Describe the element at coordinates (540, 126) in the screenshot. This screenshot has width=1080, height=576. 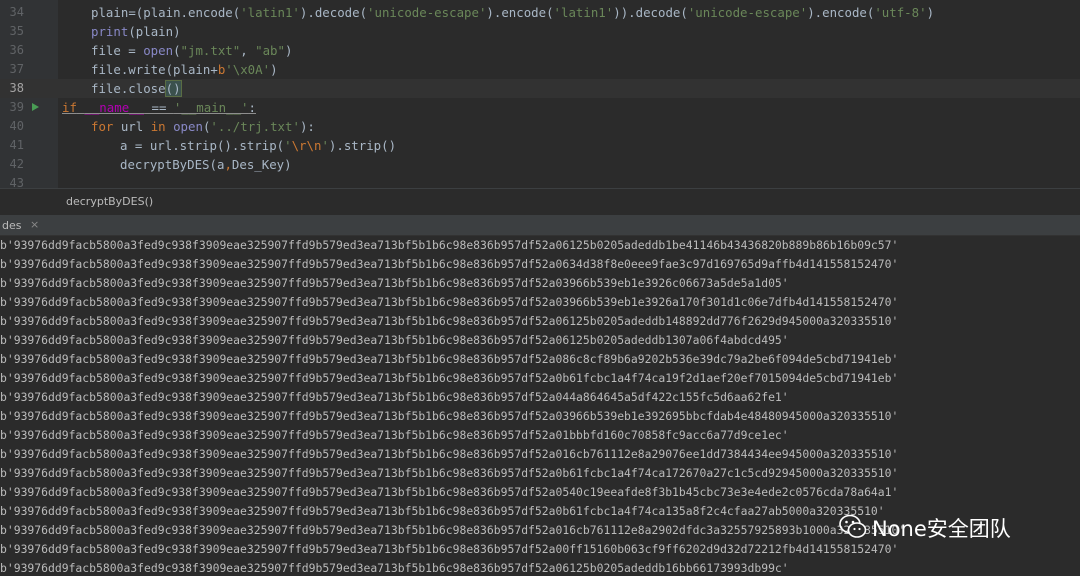
I see `code-line-40: 40 for url in open('../trj.txt'):` at that location.